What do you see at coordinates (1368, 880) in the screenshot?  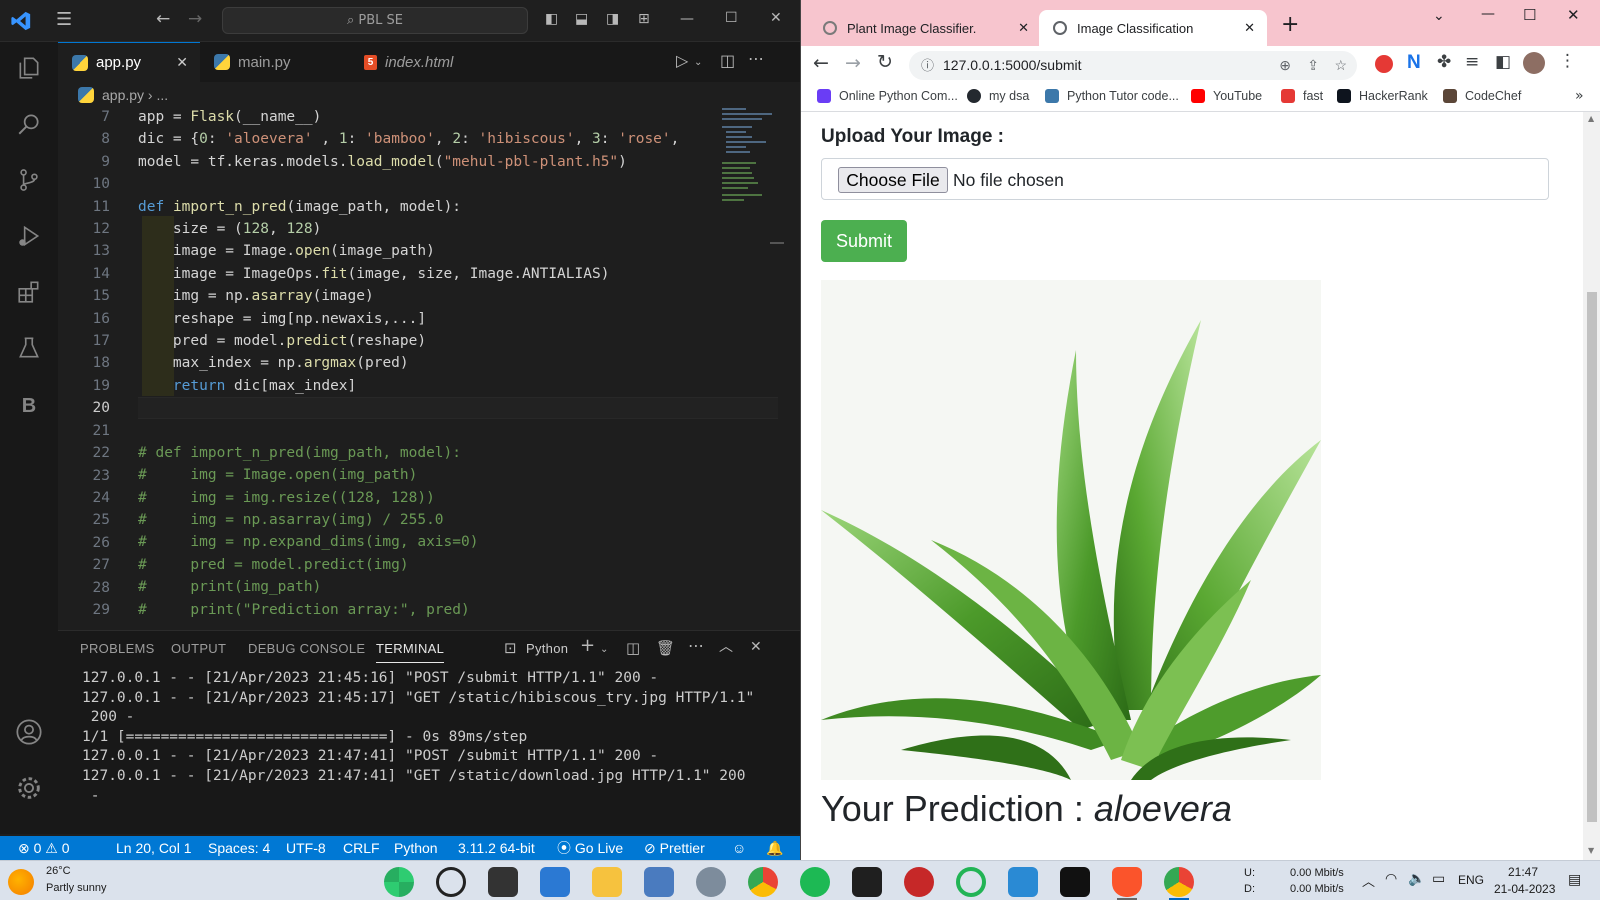 I see `tray-chevron-up-icon: ︿` at bounding box center [1368, 880].